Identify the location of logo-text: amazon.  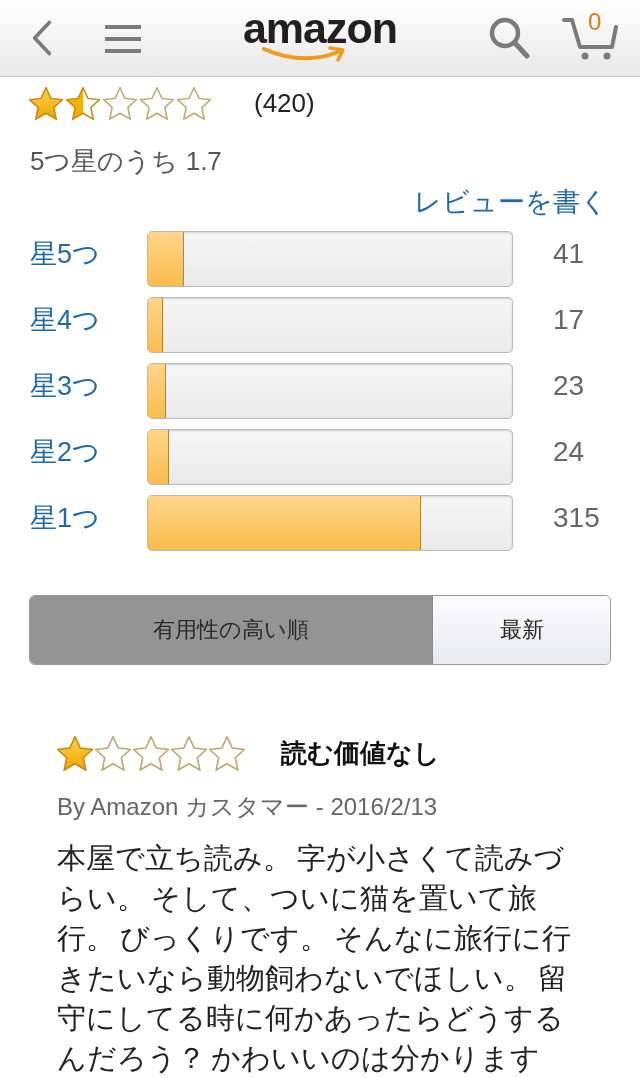
(320, 28).